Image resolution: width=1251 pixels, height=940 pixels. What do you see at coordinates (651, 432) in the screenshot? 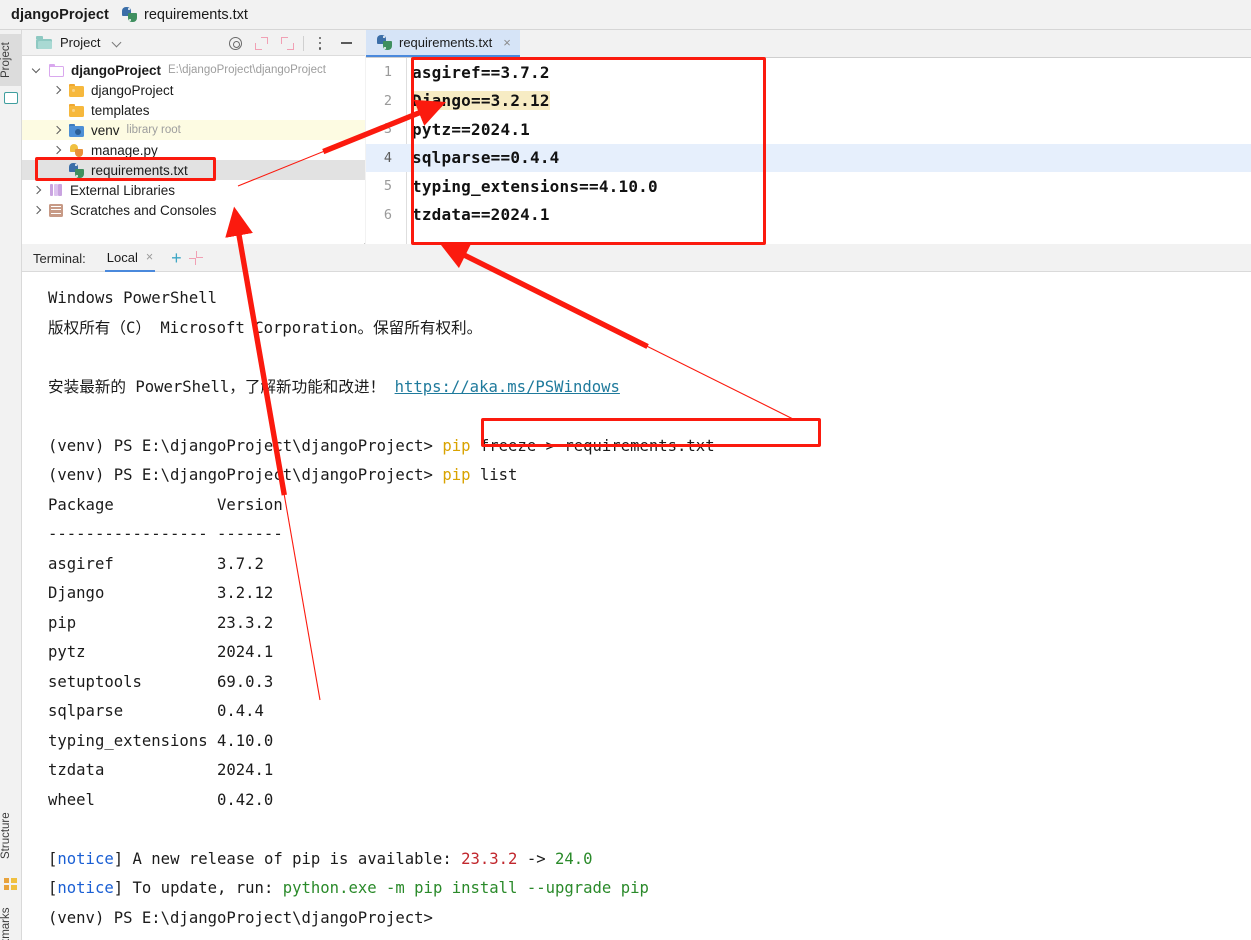
I see `pip-freeze-command-box` at bounding box center [651, 432].